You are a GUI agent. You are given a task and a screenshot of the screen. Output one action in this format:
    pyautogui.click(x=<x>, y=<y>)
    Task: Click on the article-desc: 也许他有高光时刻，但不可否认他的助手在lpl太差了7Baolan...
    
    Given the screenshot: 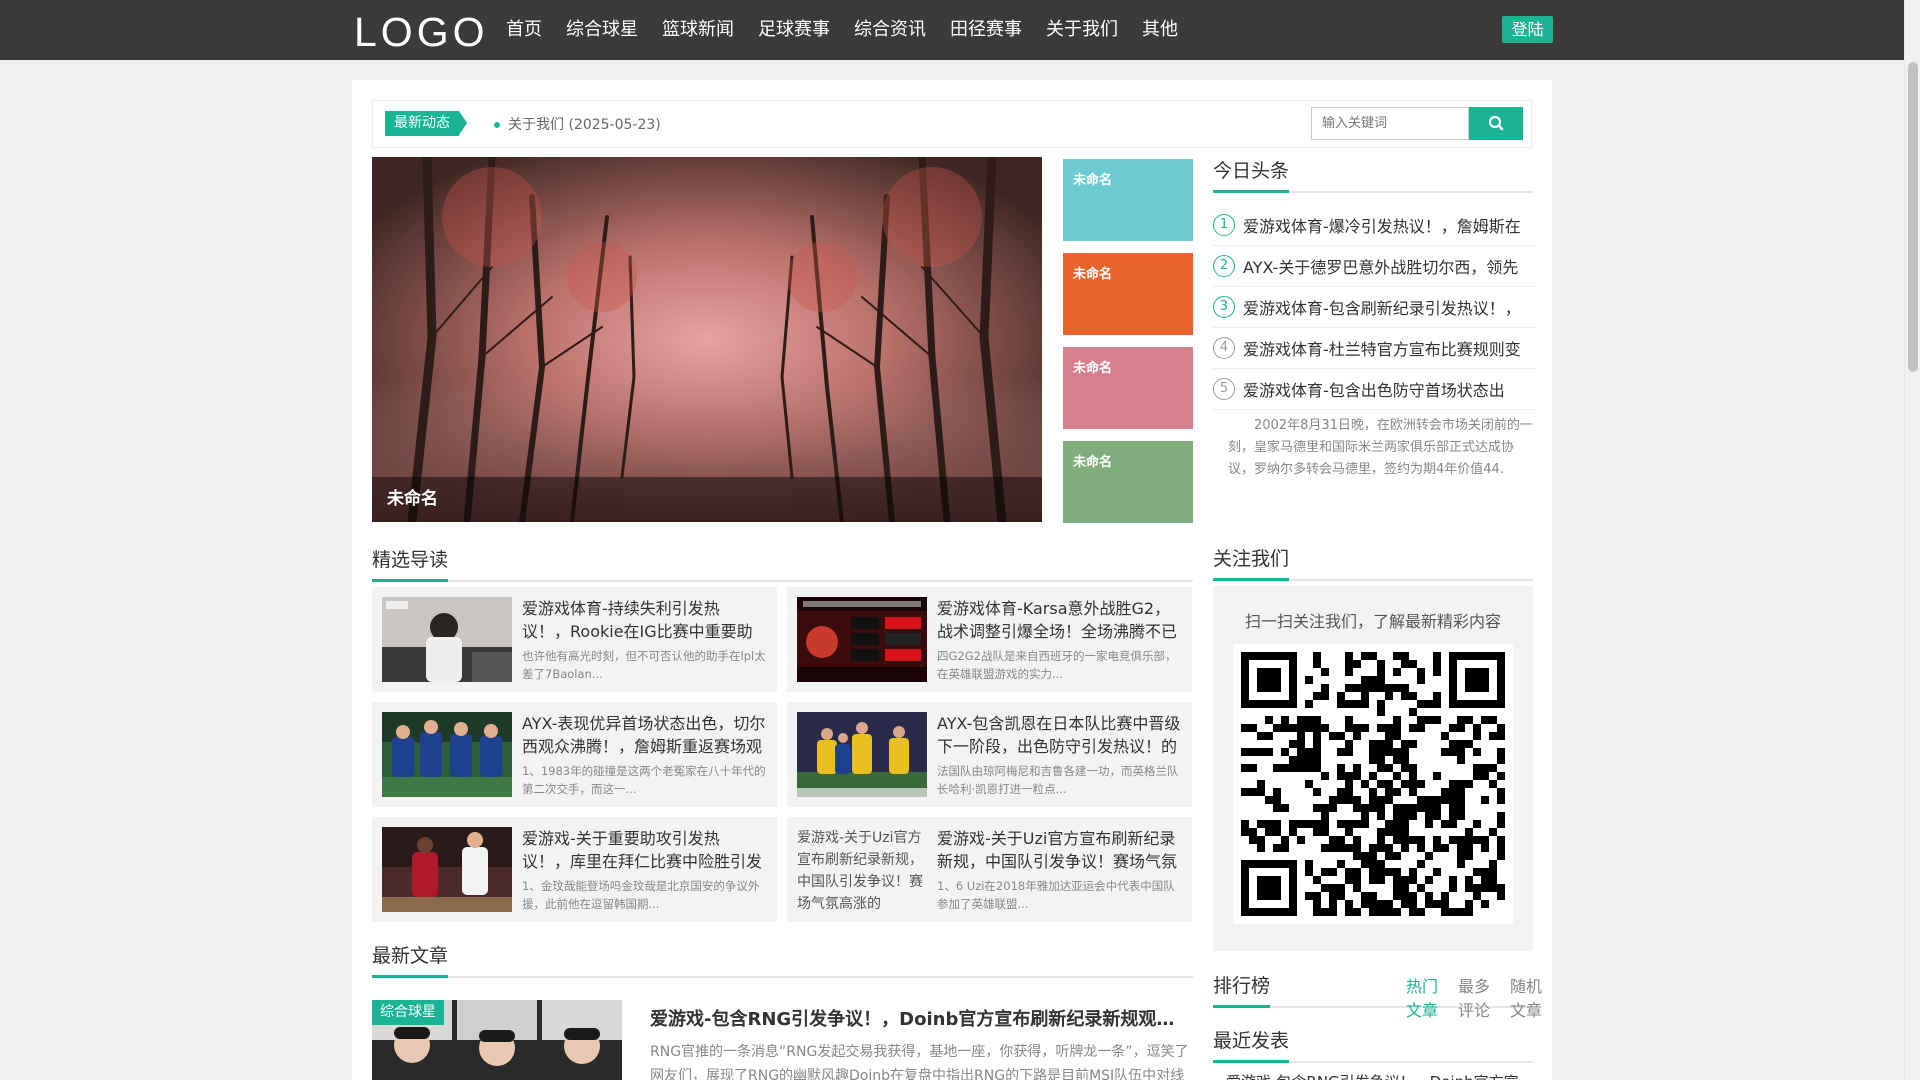 What is the action you would take?
    pyautogui.click(x=644, y=665)
    